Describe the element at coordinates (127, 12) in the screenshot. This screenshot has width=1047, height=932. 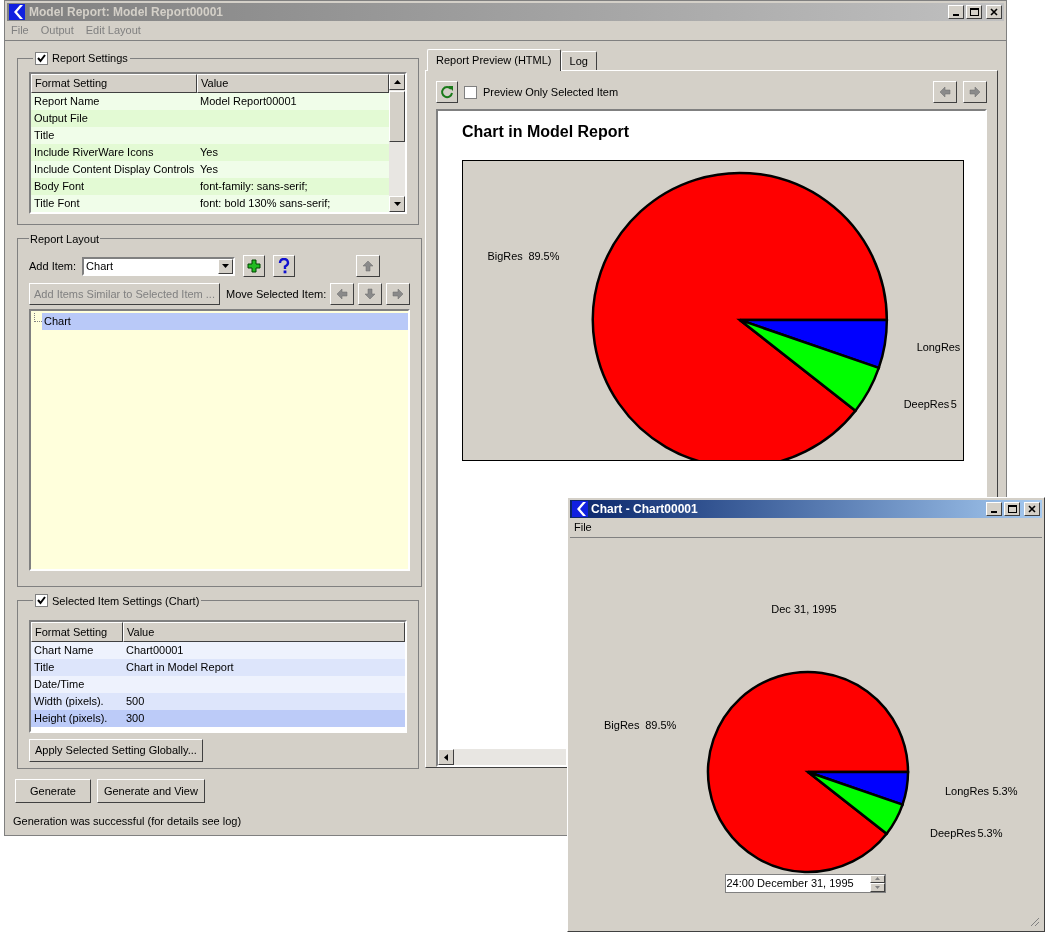
I see `window-title: Model Report: Model Report00001` at that location.